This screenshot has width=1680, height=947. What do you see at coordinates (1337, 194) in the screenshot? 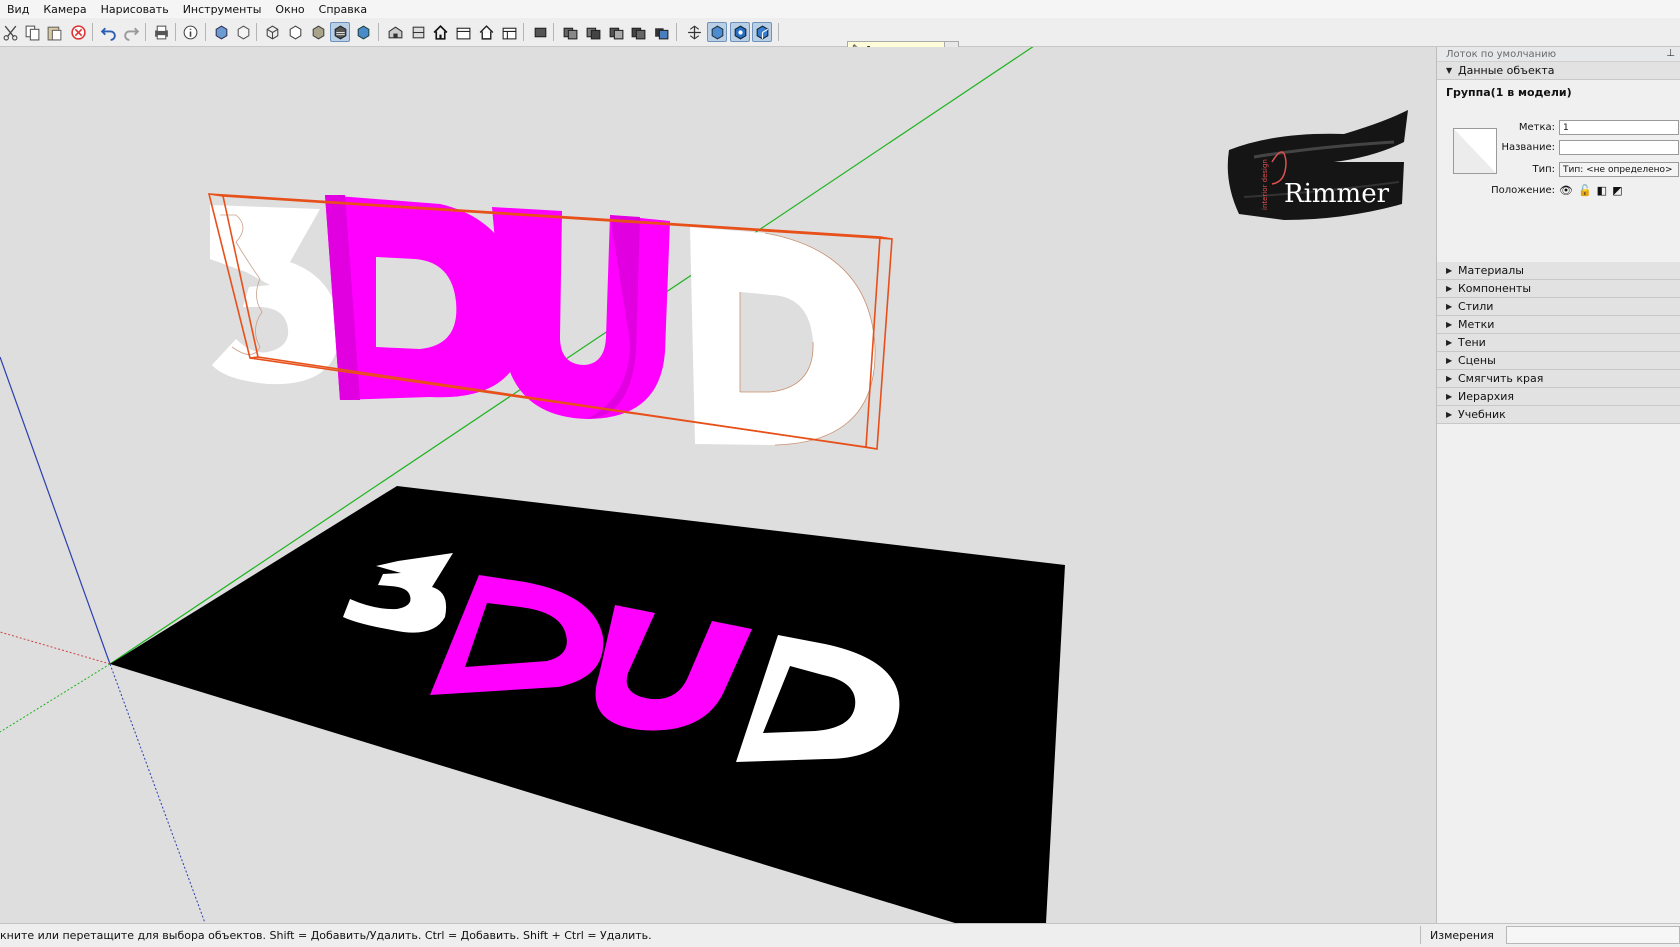
I see `logo-text: Rimmer` at bounding box center [1337, 194].